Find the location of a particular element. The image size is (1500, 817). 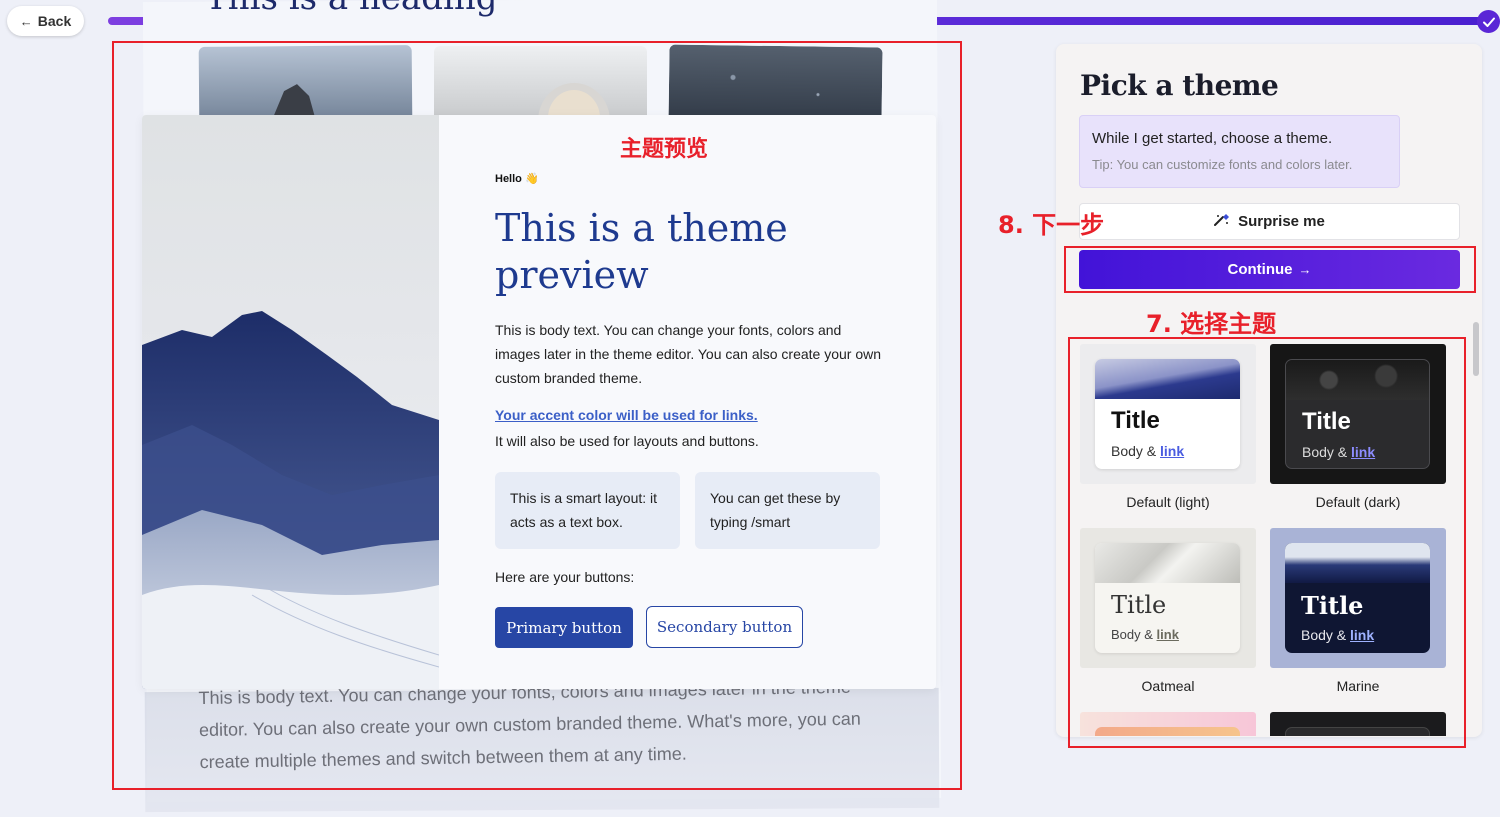

annotation-themes-box is located at coordinates (1267, 542).